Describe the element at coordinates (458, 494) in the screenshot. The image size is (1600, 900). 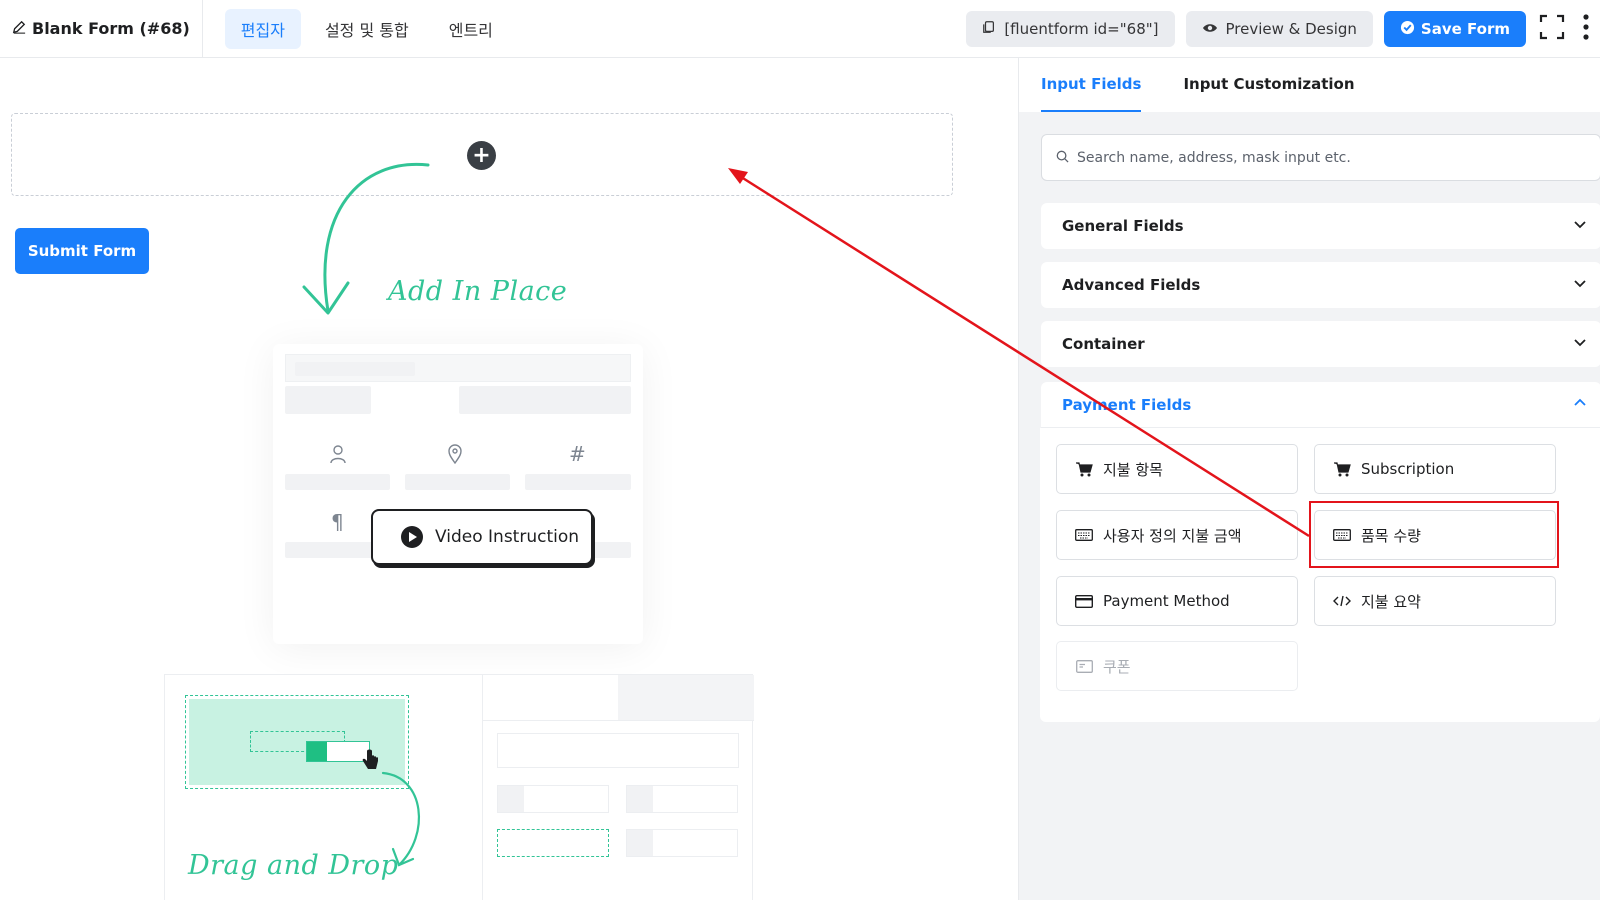
I see `preview-illustration: # ¶` at that location.